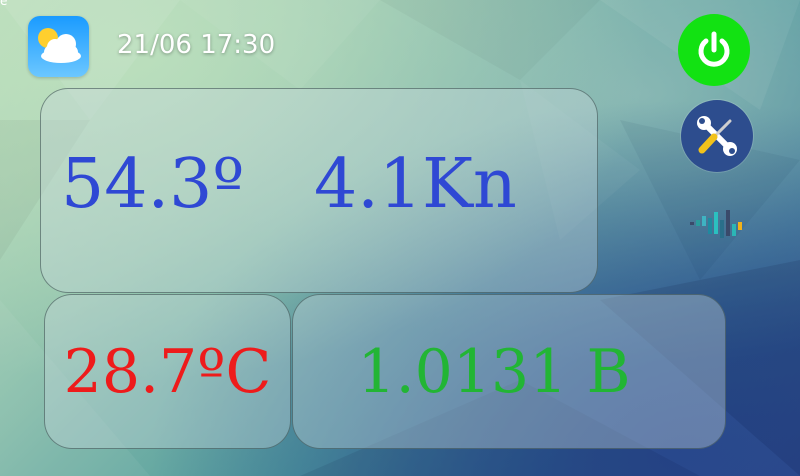 This screenshot has width=800, height=476. What do you see at coordinates (196, 45) in the screenshot?
I see `date-time-display: 21/06 17:30` at bounding box center [196, 45].